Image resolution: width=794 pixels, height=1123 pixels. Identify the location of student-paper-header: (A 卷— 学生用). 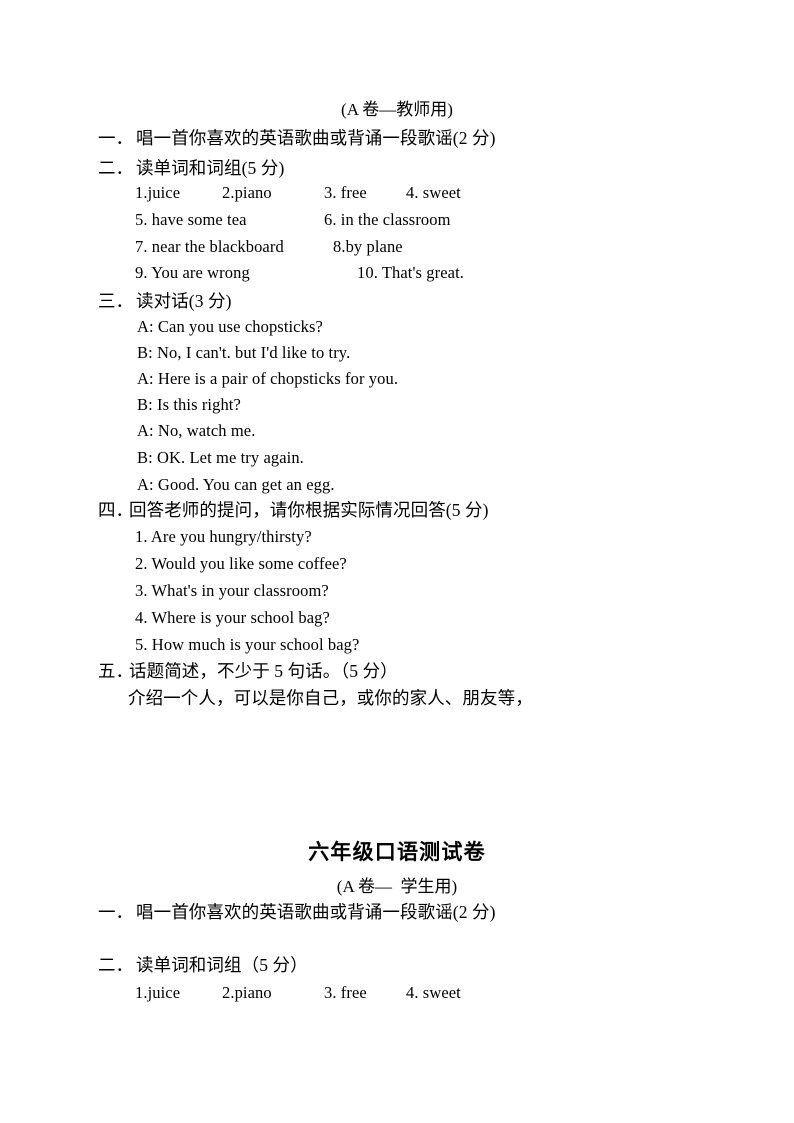
(397, 886).